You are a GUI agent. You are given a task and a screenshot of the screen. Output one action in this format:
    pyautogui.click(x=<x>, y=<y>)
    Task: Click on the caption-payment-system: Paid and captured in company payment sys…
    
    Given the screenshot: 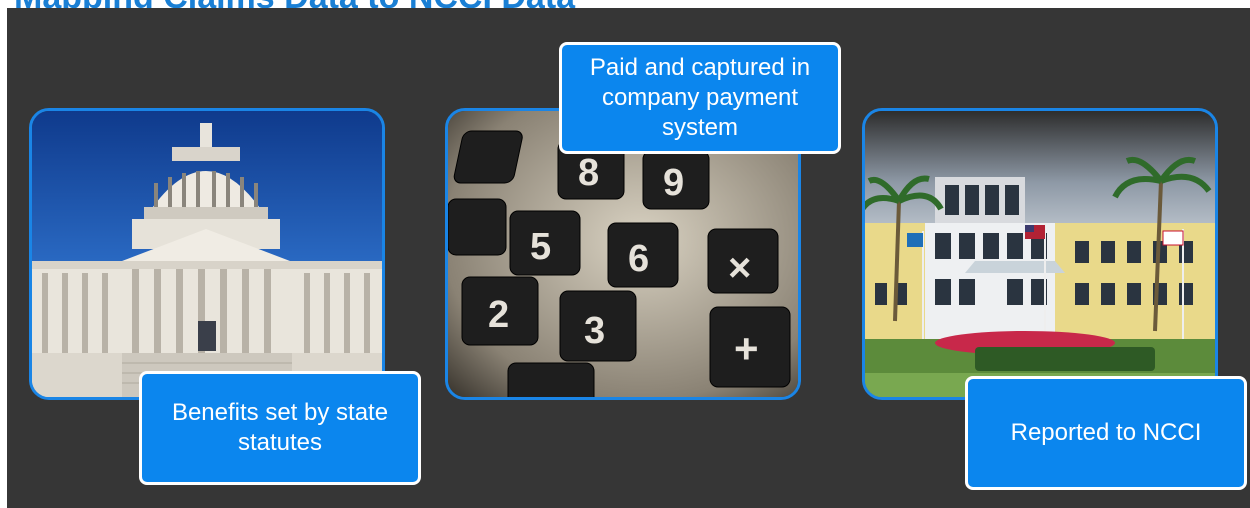 What is the action you would take?
    pyautogui.click(x=700, y=98)
    